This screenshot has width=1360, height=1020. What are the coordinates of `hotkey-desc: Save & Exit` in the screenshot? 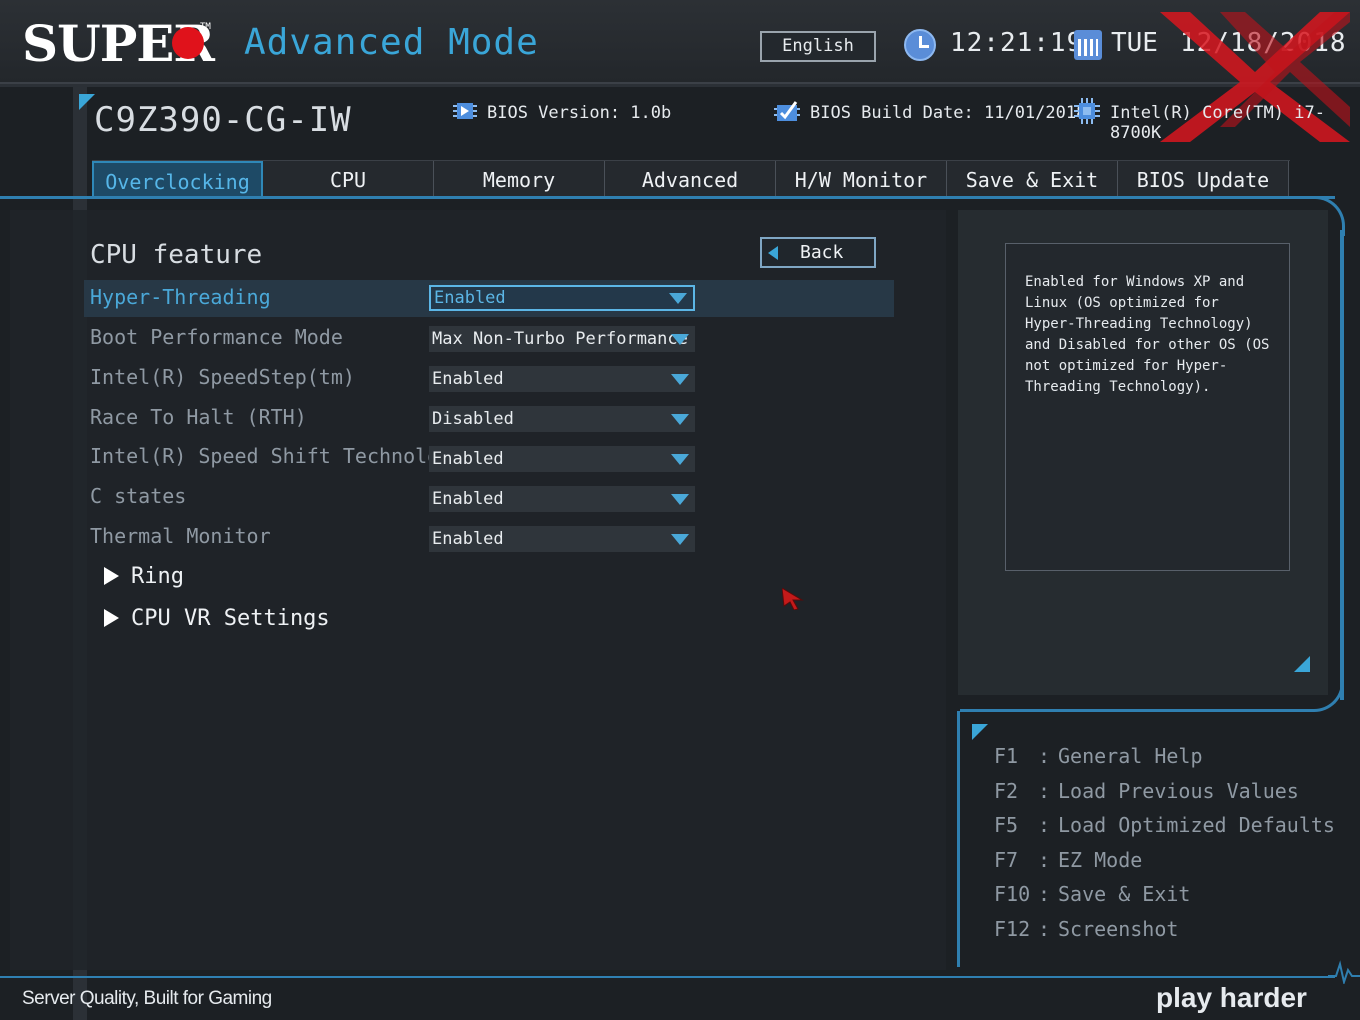 It's located at (1124, 894).